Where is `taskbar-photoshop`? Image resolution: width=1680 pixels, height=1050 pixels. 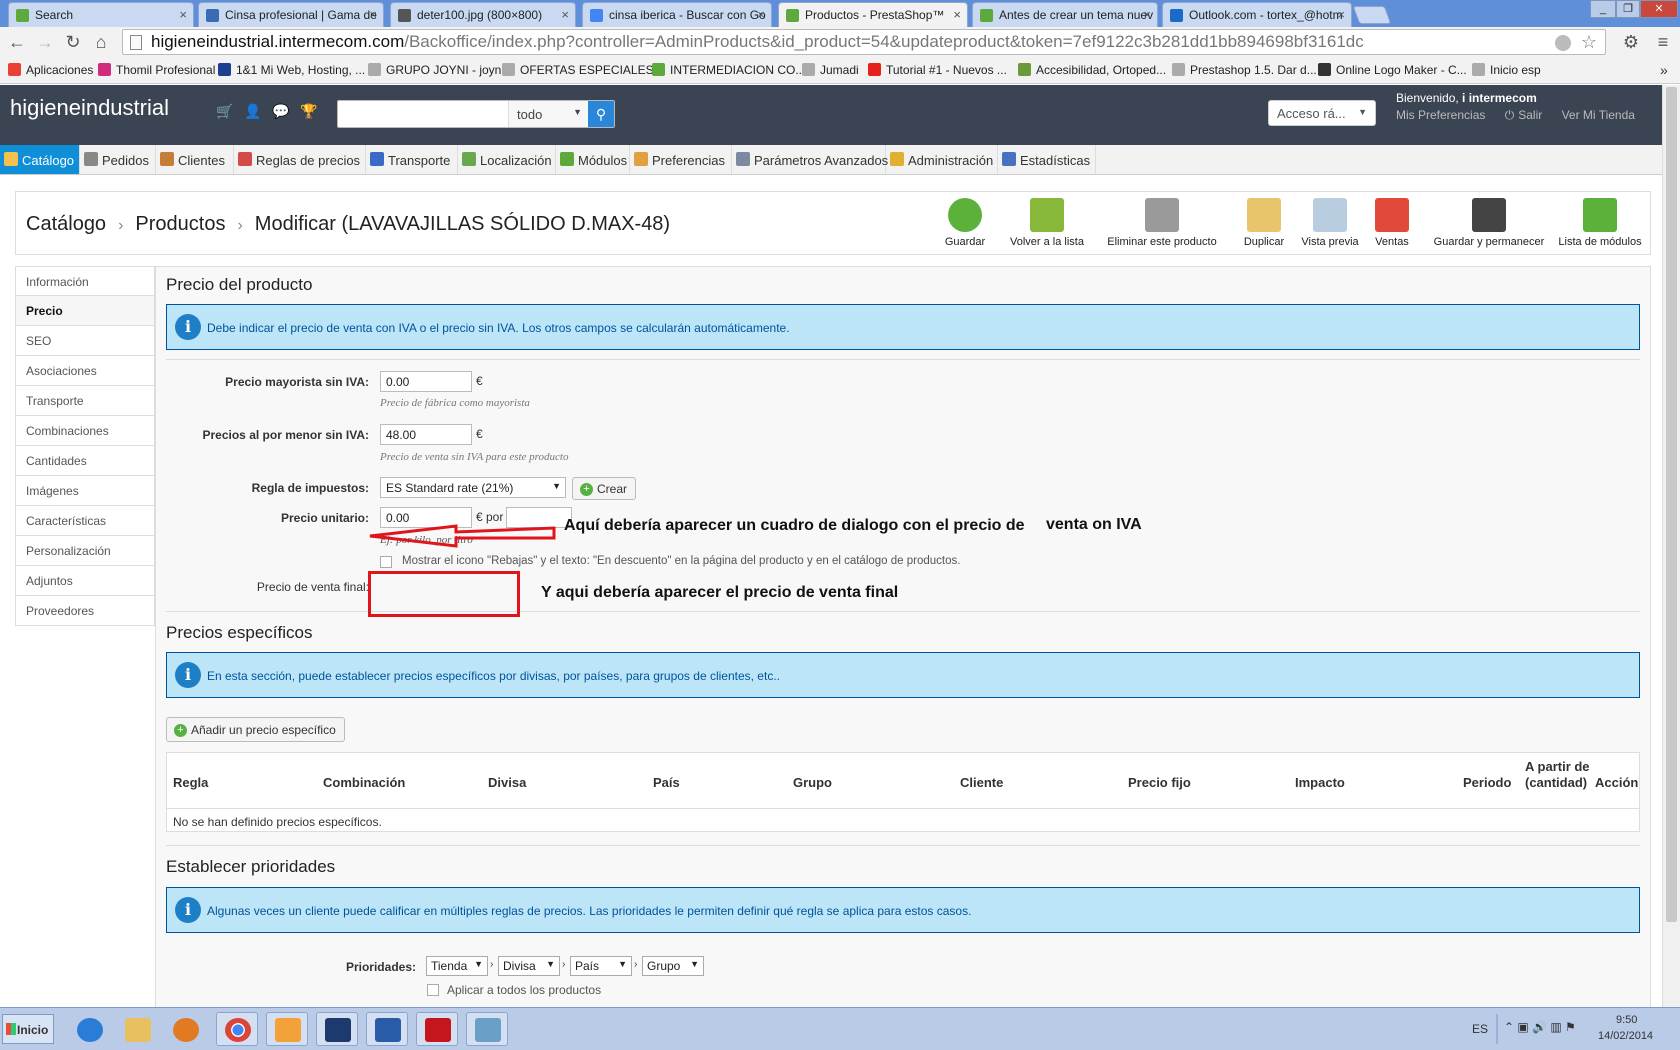 taskbar-photoshop is located at coordinates (337, 1029).